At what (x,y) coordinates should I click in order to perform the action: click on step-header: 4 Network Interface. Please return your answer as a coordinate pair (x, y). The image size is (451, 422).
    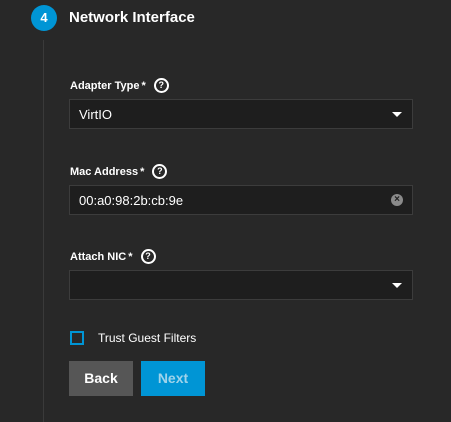
    Looking at the image, I should click on (225, 19).